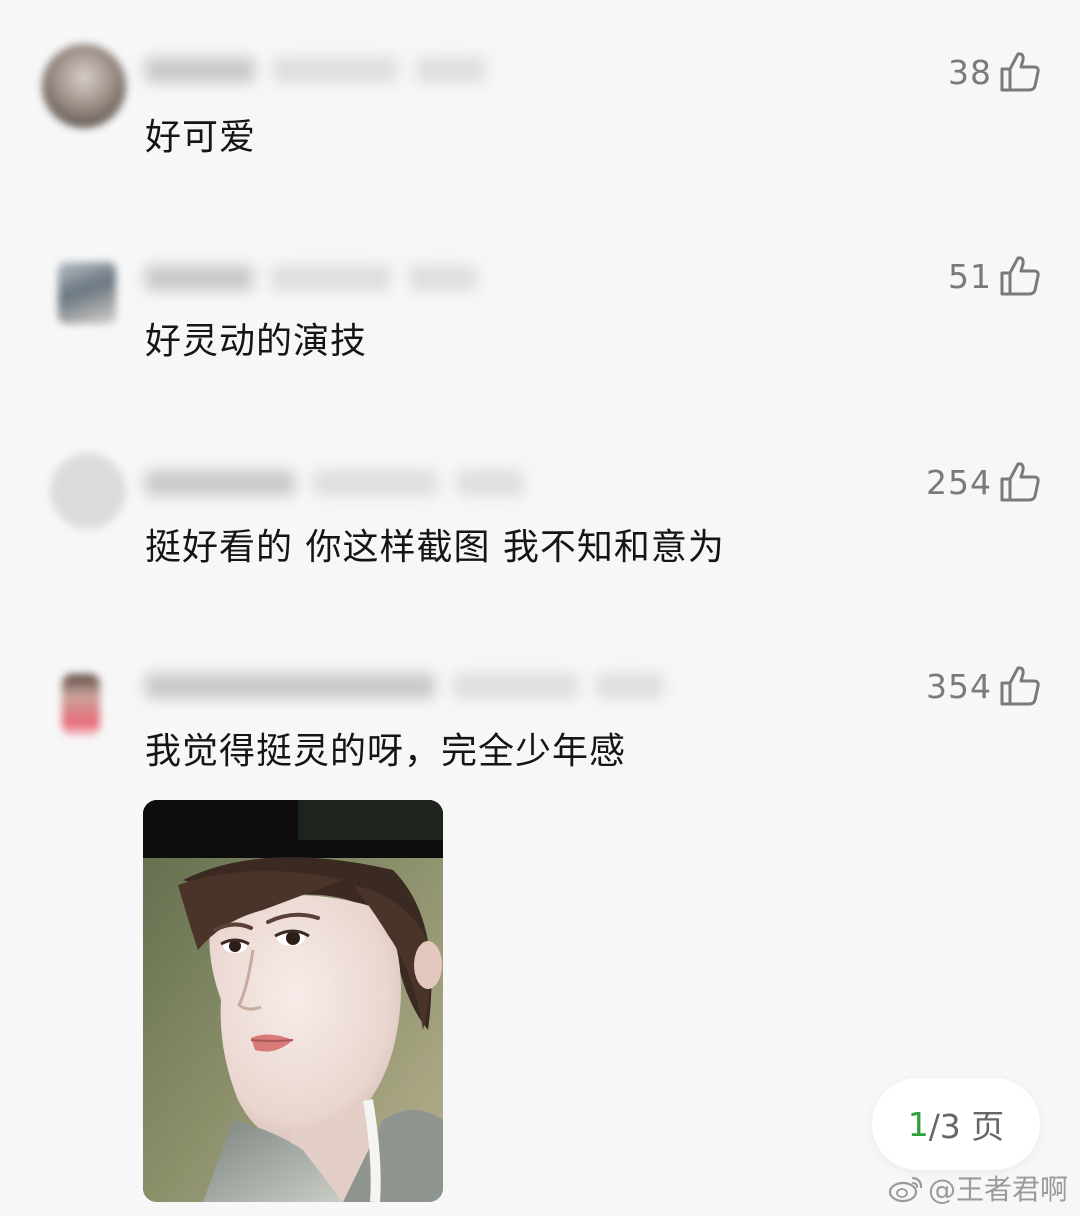 This screenshot has height=1216, width=1080. Describe the element at coordinates (435, 547) in the screenshot. I see `comment-text: 挺好看的 你这样截图 我不知和意为` at that location.